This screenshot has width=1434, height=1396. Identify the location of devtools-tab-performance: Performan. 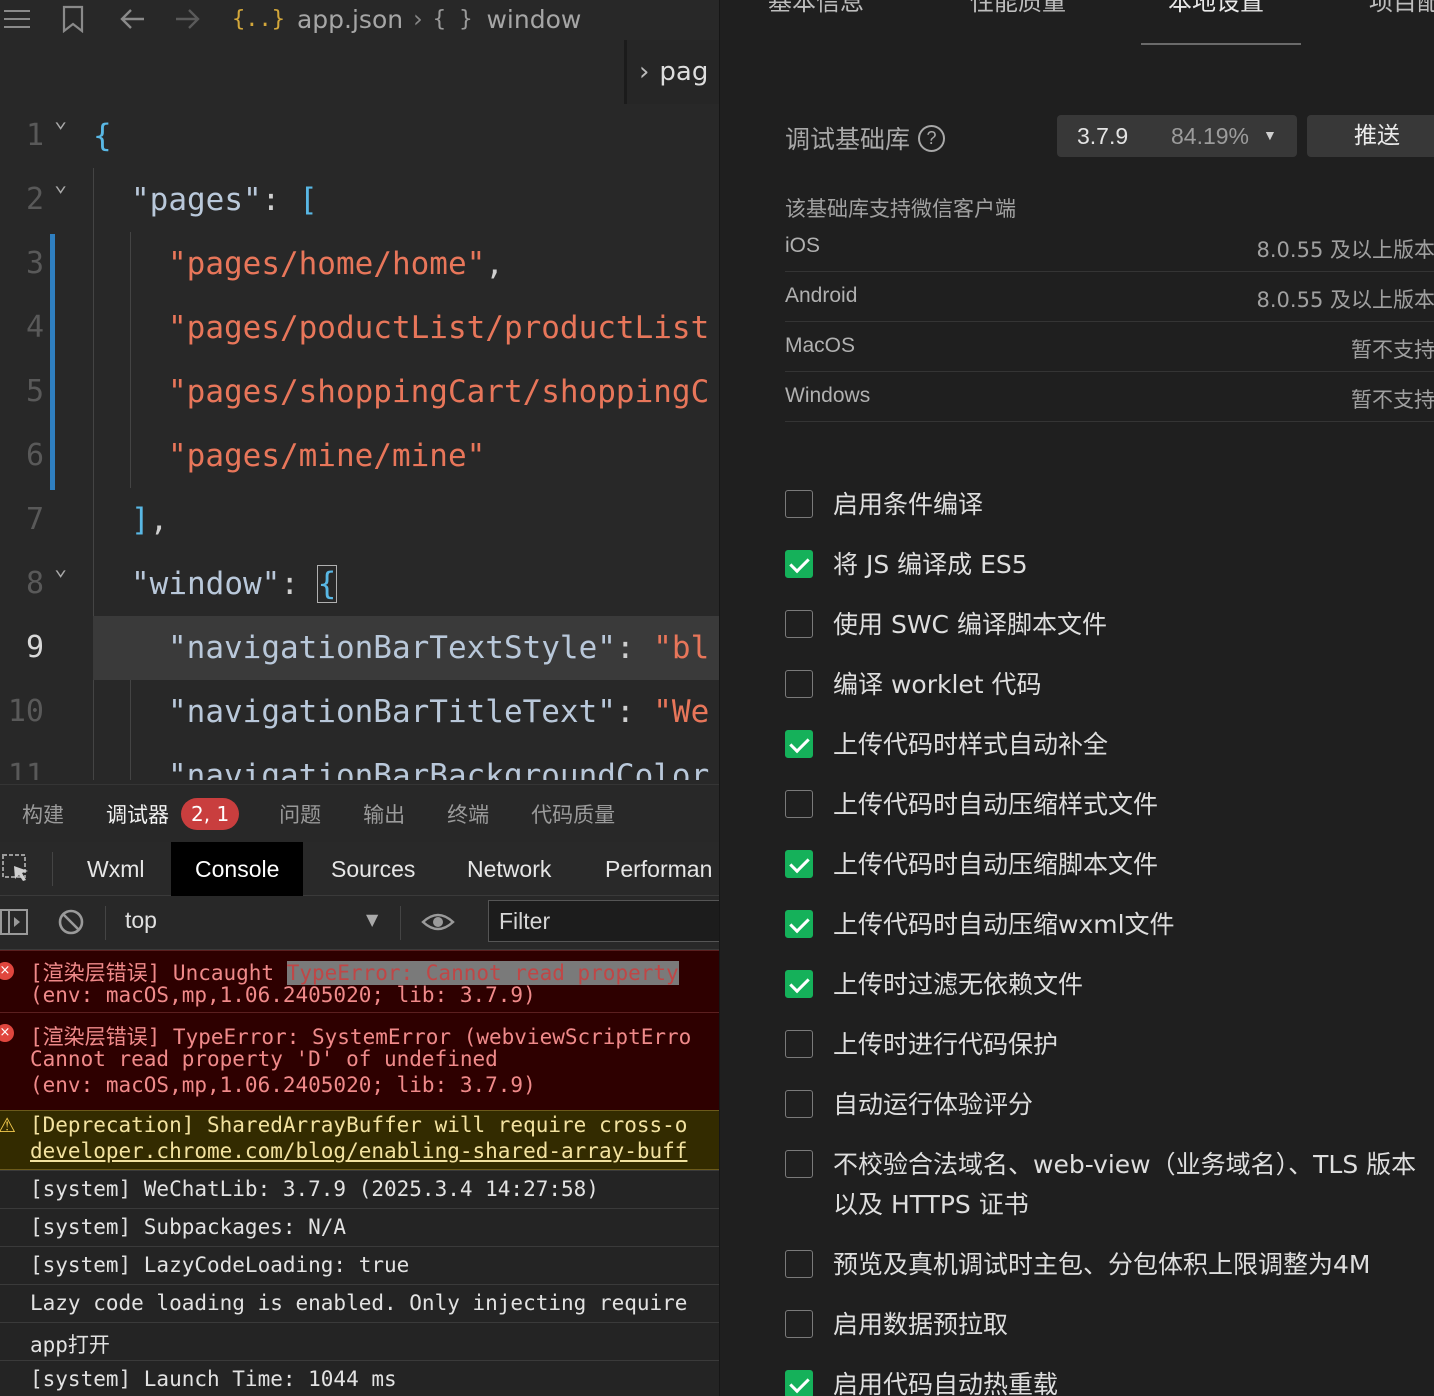
(650, 869).